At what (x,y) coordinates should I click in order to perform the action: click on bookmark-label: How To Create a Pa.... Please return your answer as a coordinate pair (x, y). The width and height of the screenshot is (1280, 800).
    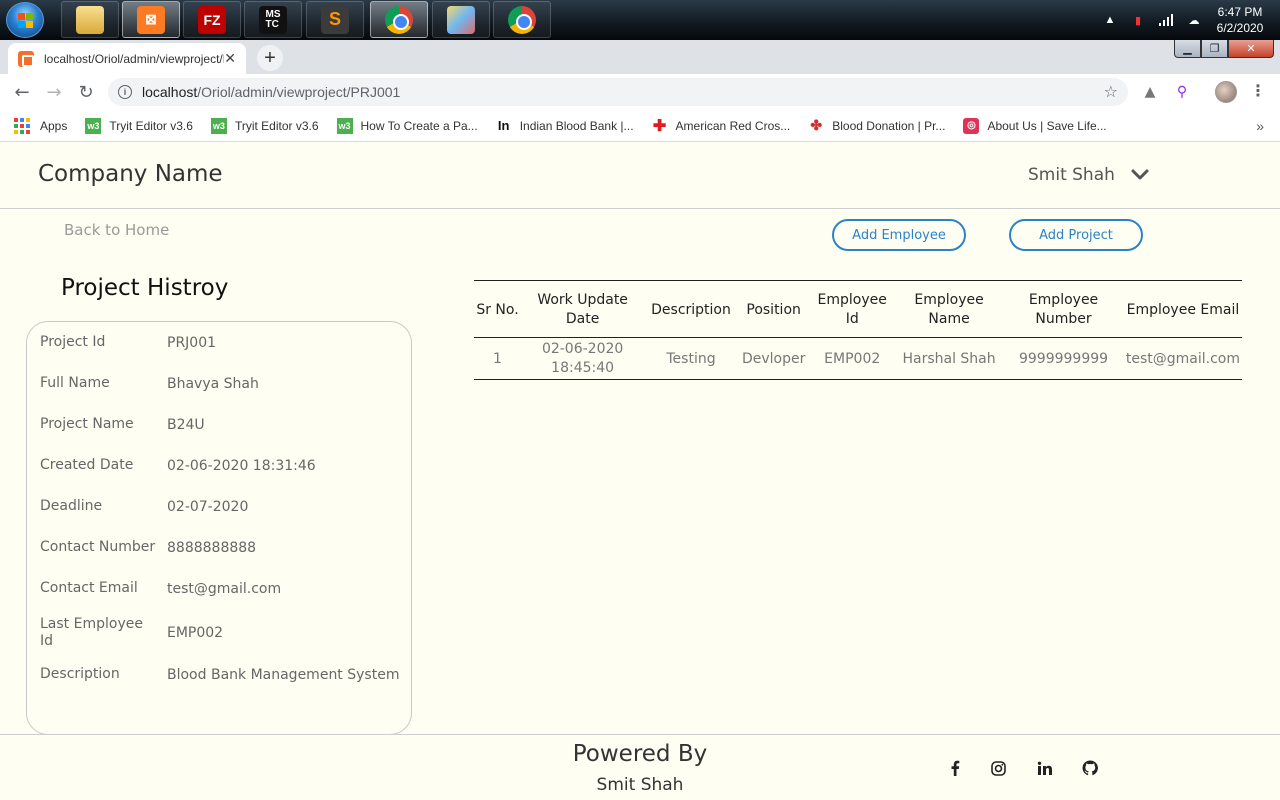
    Looking at the image, I should click on (419, 125).